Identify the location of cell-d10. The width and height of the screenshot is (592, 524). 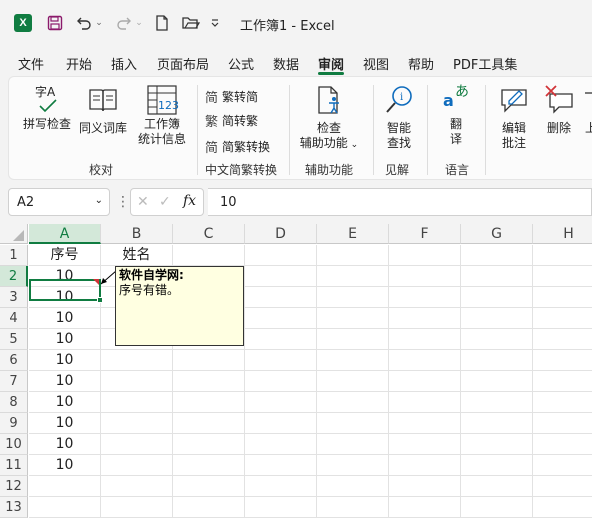
(281, 444).